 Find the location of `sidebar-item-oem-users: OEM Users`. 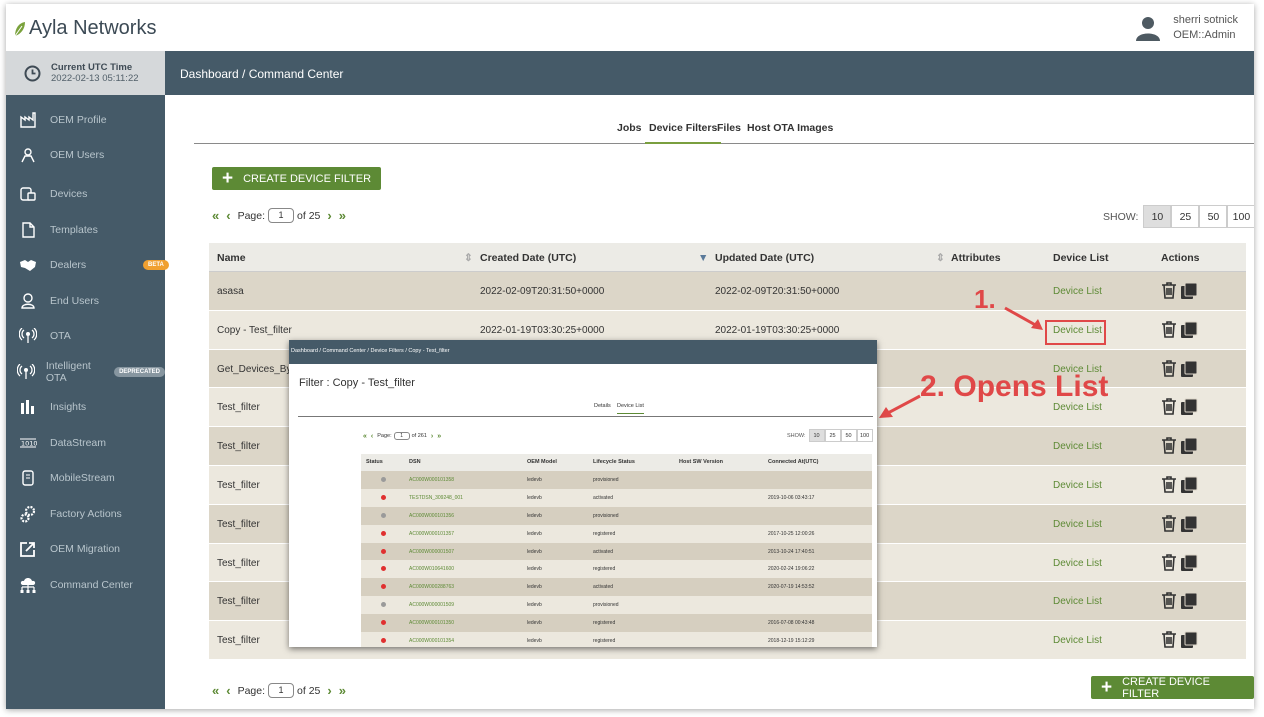

sidebar-item-oem-users: OEM Users is located at coordinates (85, 155).